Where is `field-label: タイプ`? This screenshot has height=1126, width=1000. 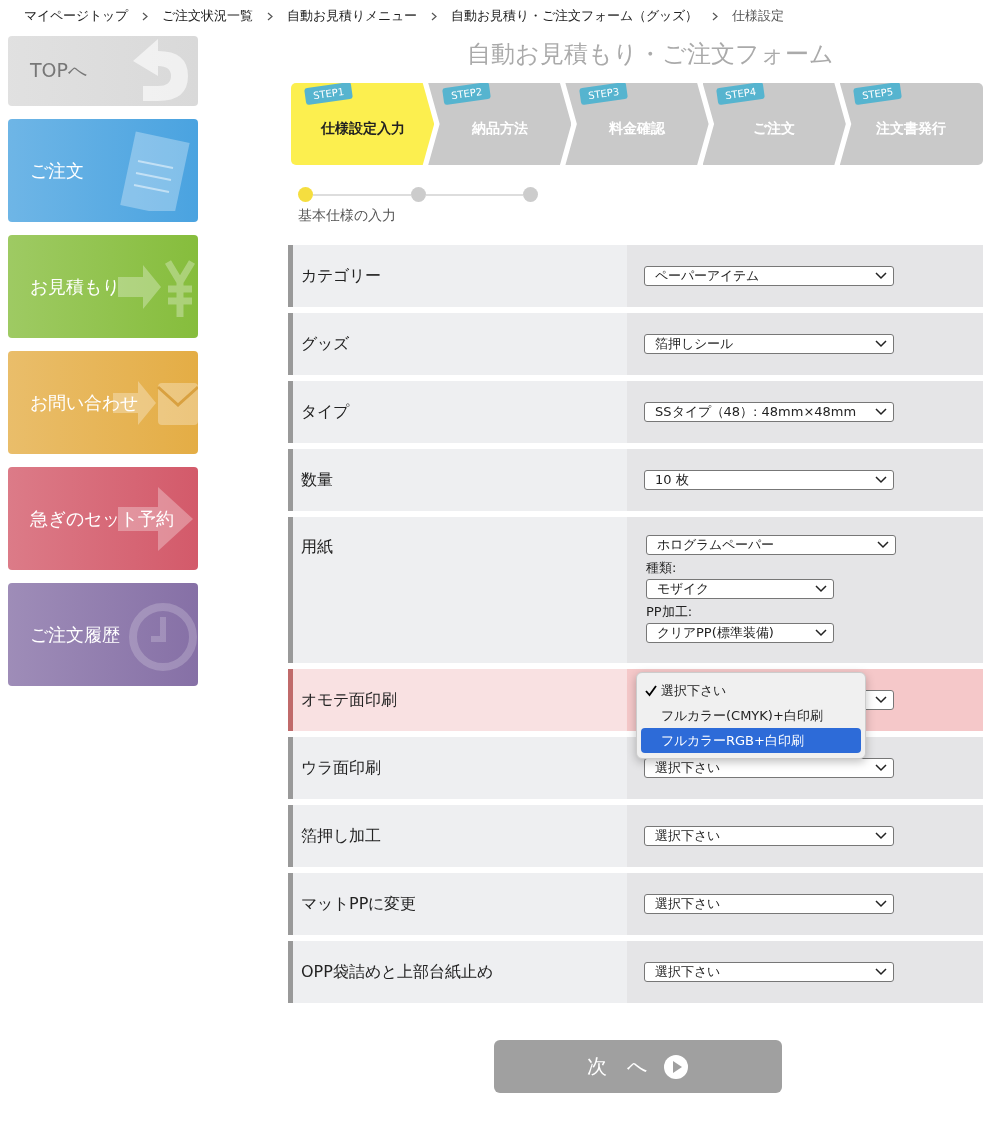
field-label: タイプ is located at coordinates (325, 412).